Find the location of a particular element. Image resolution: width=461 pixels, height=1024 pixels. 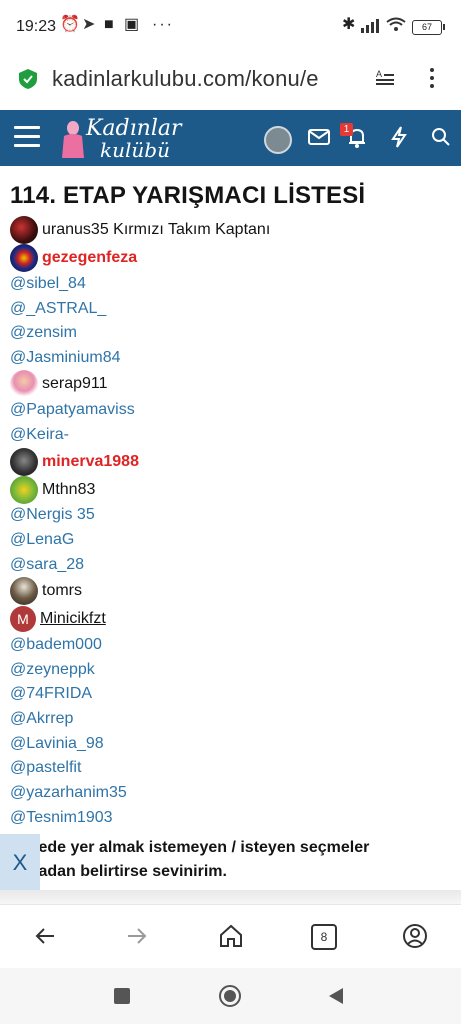

url-bar: kadinlarkulubu.com/konu/e A is located at coordinates (230, 82).